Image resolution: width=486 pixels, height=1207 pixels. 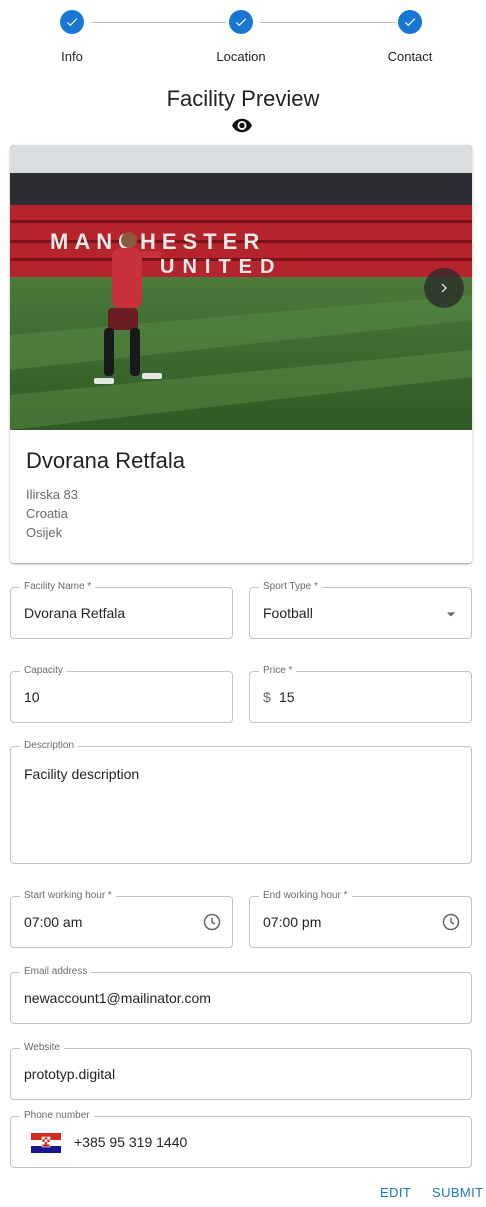 I want to click on price-field: Price * $ 15, so click(x=360, y=694).